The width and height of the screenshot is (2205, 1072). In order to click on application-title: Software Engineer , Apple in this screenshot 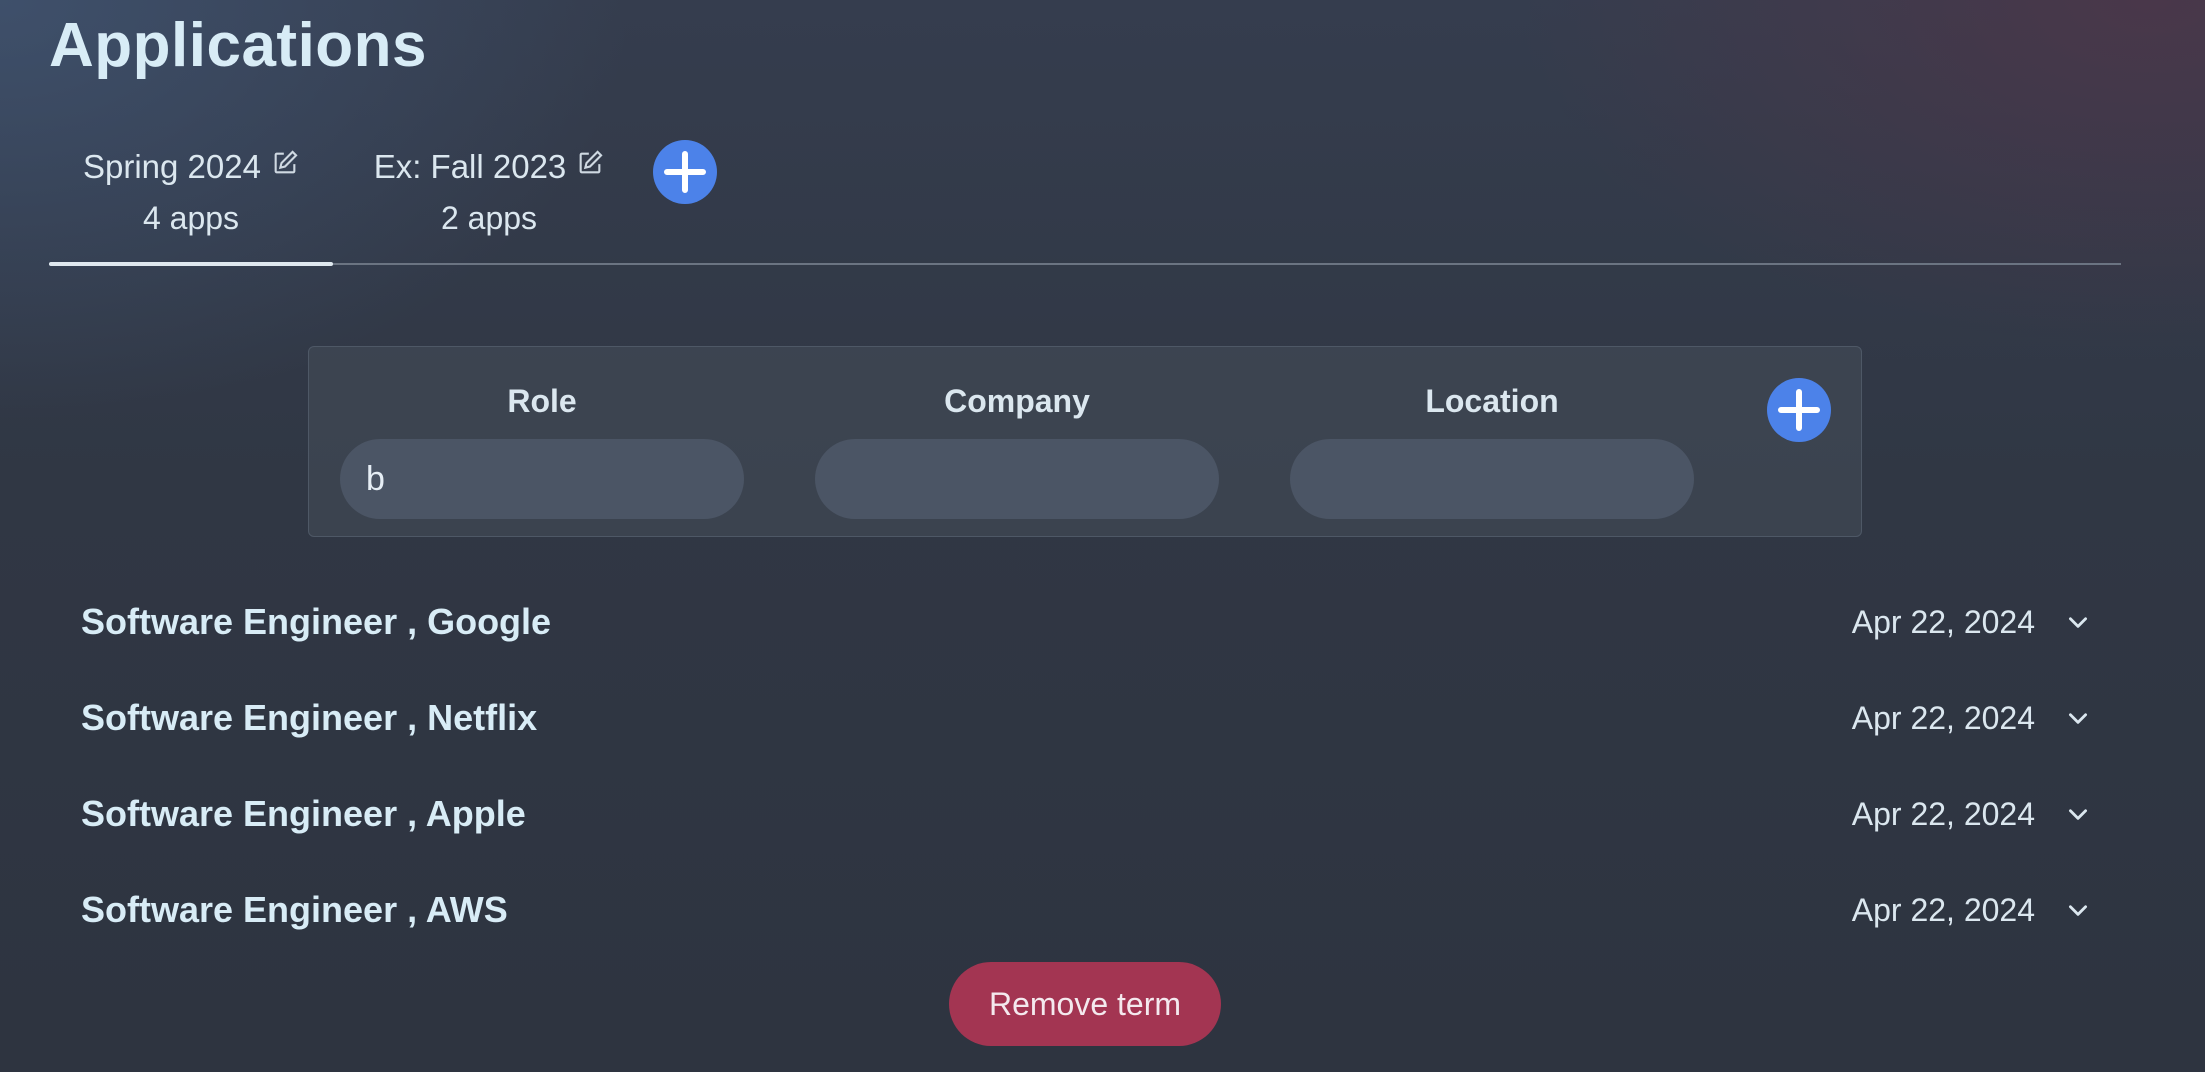, I will do `click(303, 813)`.